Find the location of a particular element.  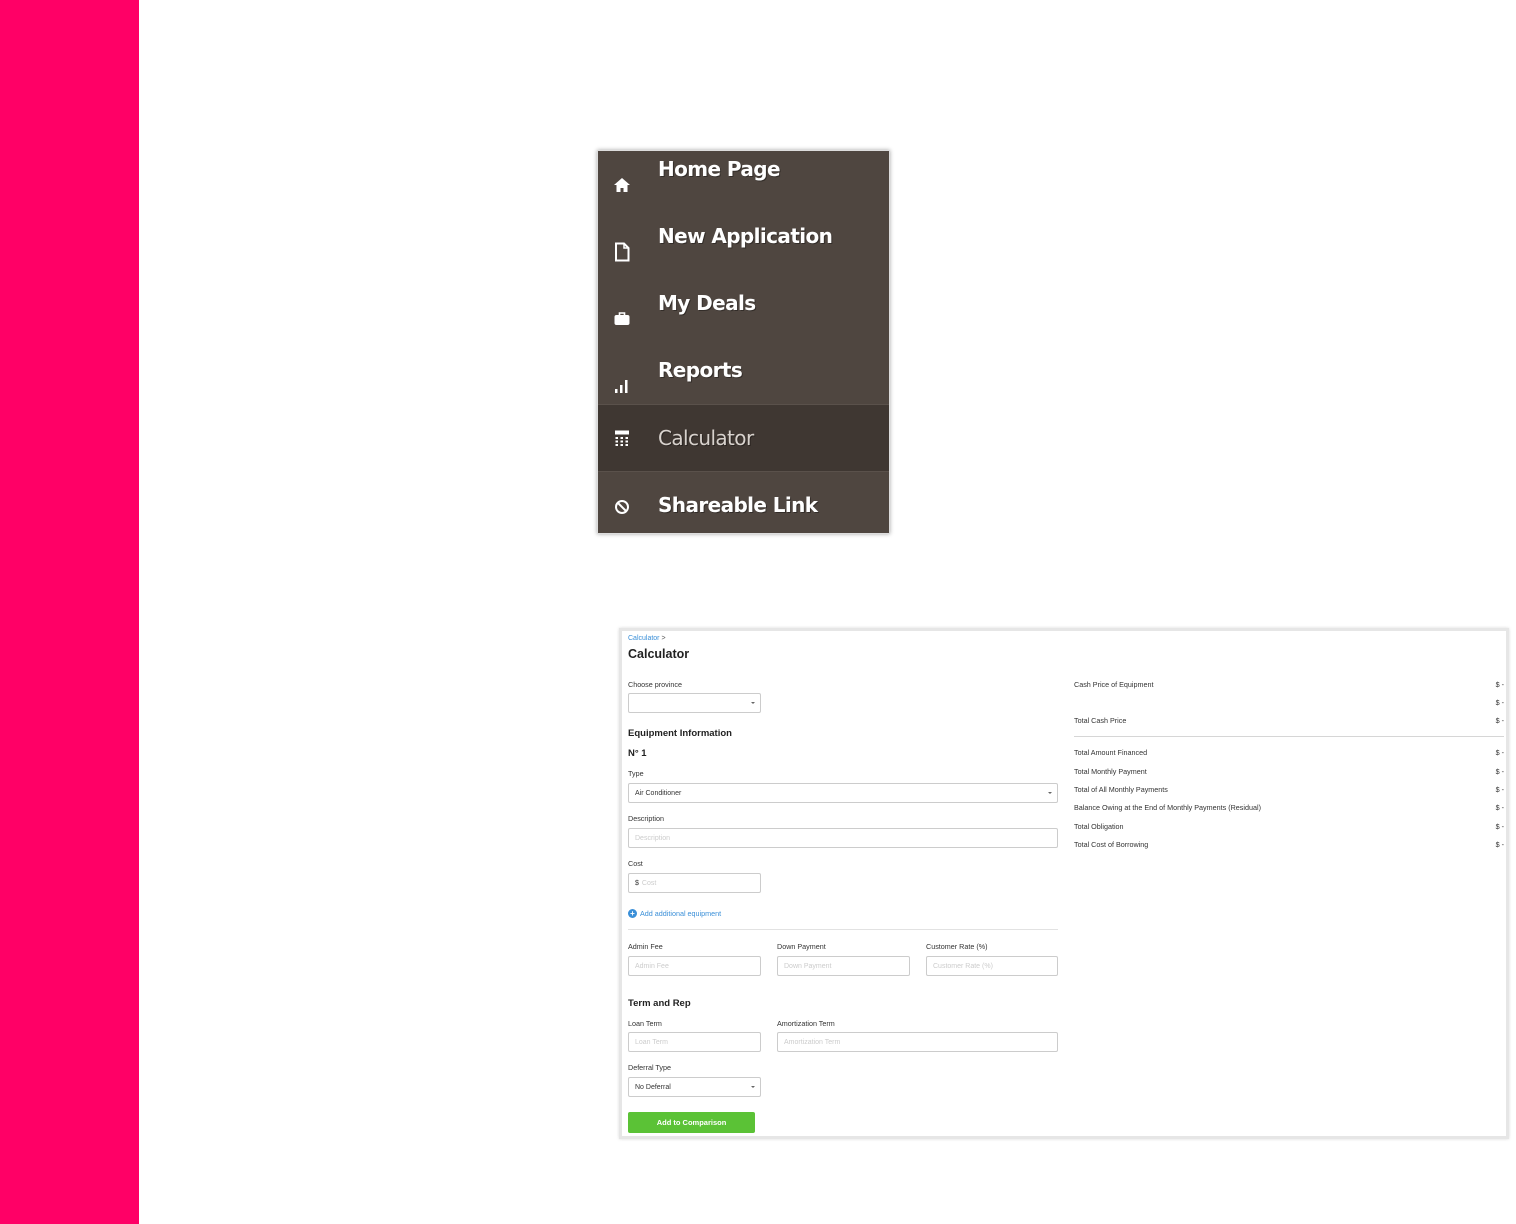

deferral-type-label: Deferral Type is located at coordinates (650, 1067).